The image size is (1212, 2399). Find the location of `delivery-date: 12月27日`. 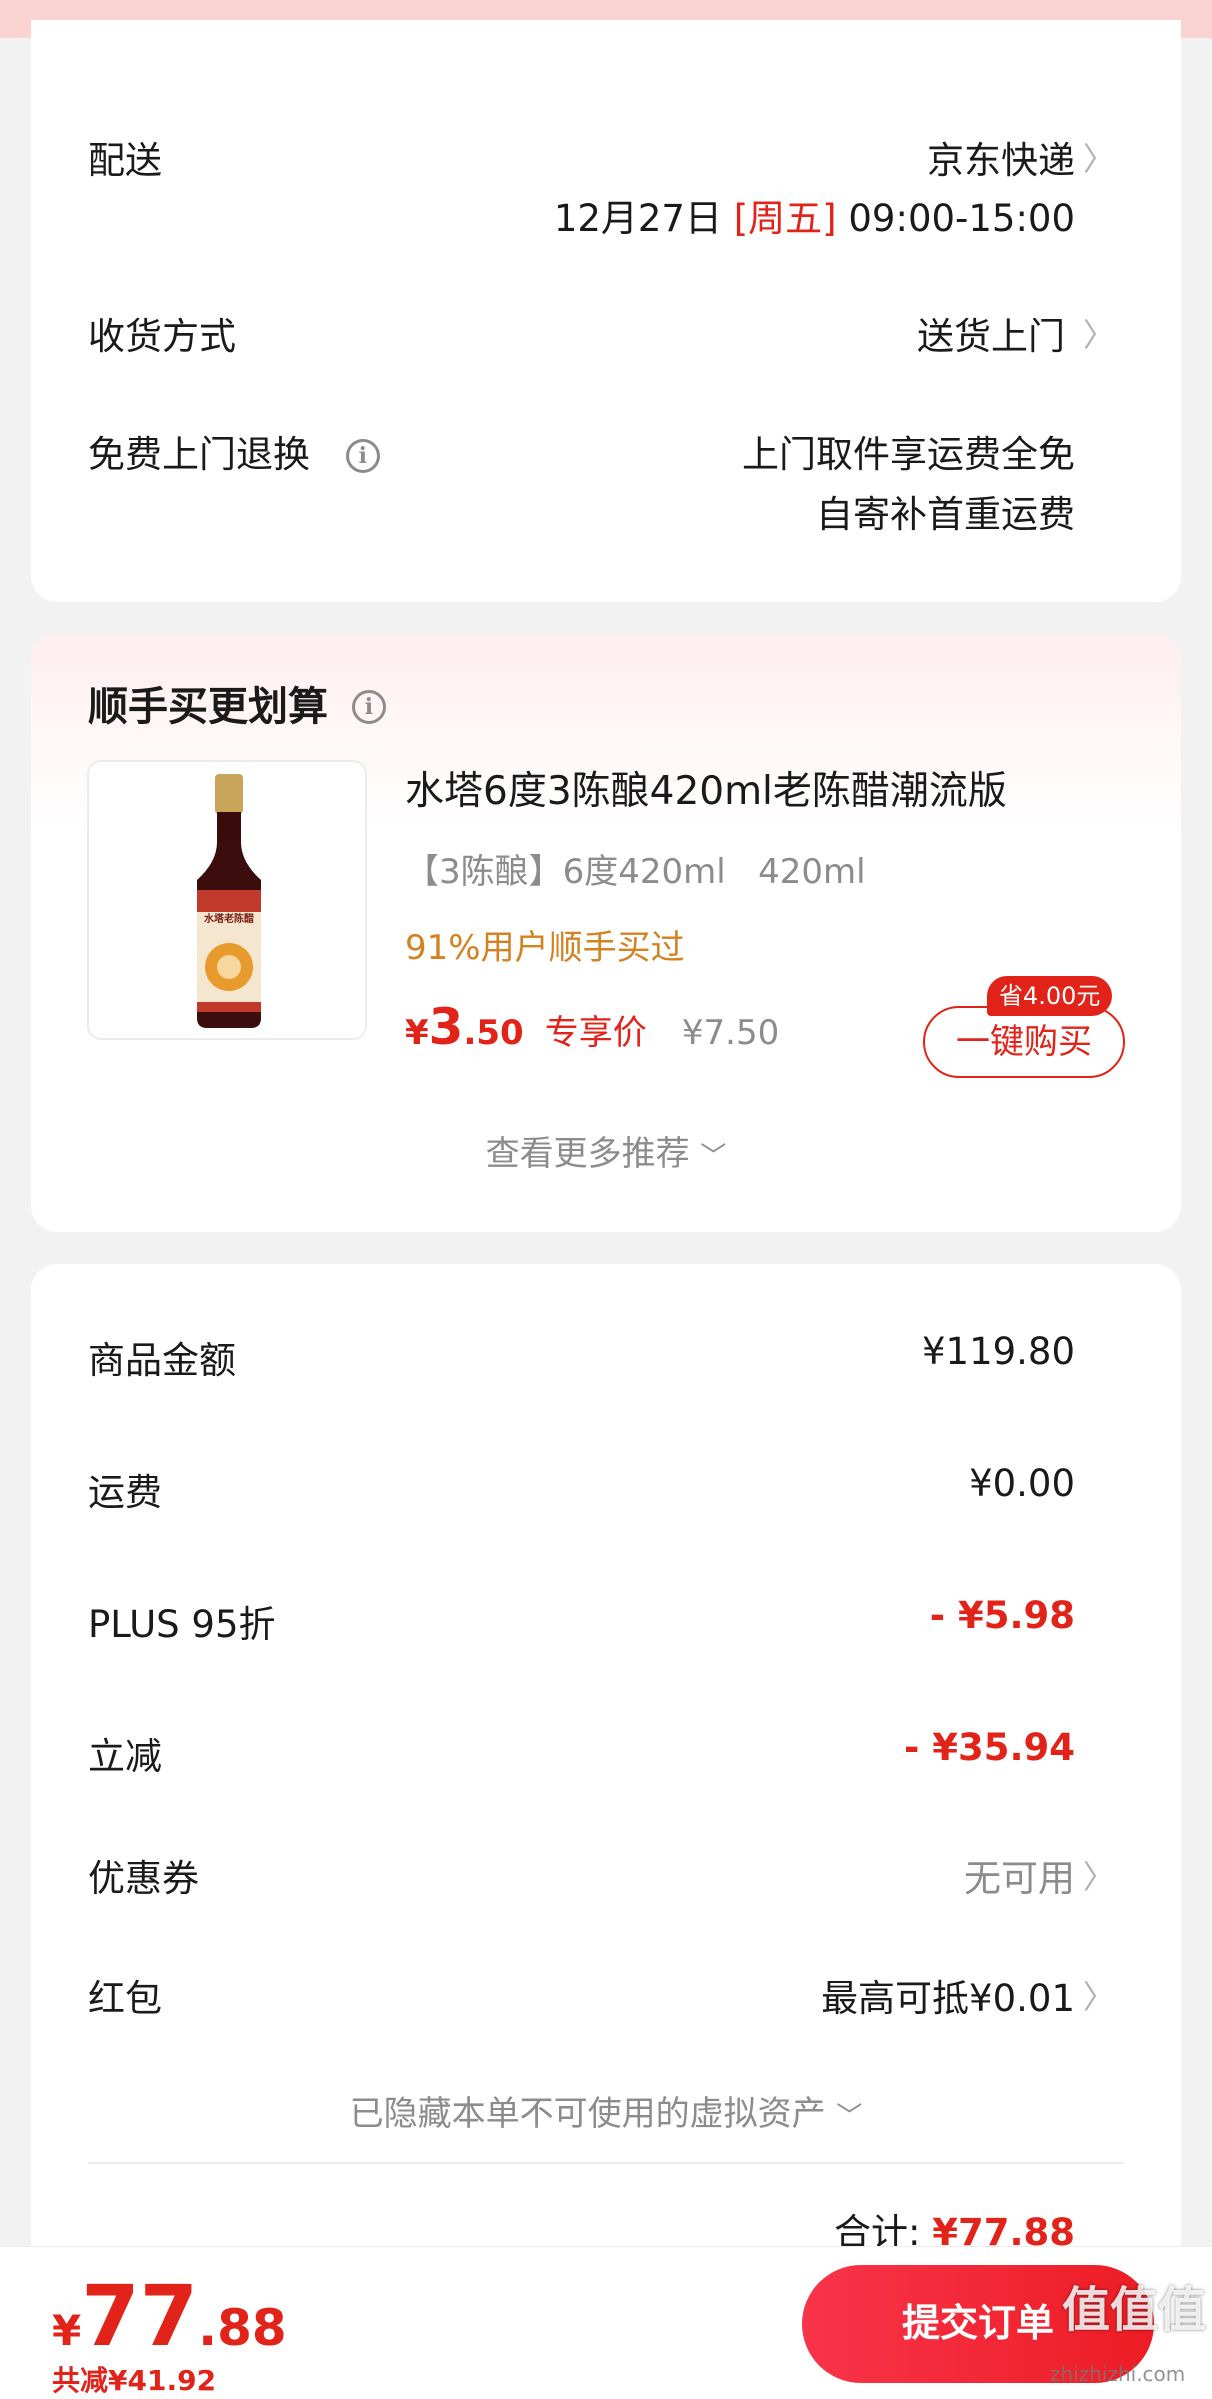

delivery-date: 12月27日 is located at coordinates (637, 218).